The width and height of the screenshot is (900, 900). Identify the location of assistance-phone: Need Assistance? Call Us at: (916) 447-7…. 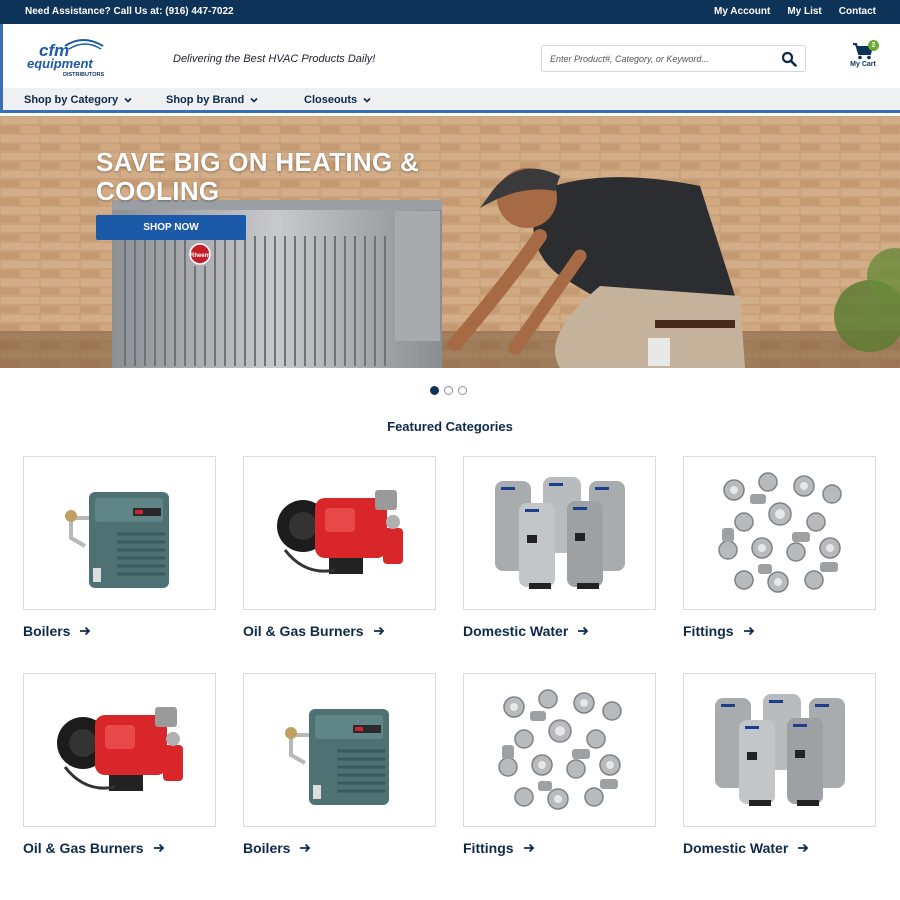
(129, 11).